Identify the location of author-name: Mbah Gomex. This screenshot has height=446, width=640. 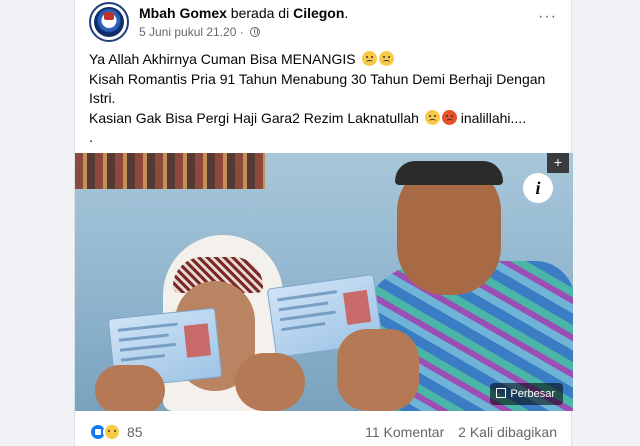
(183, 13).